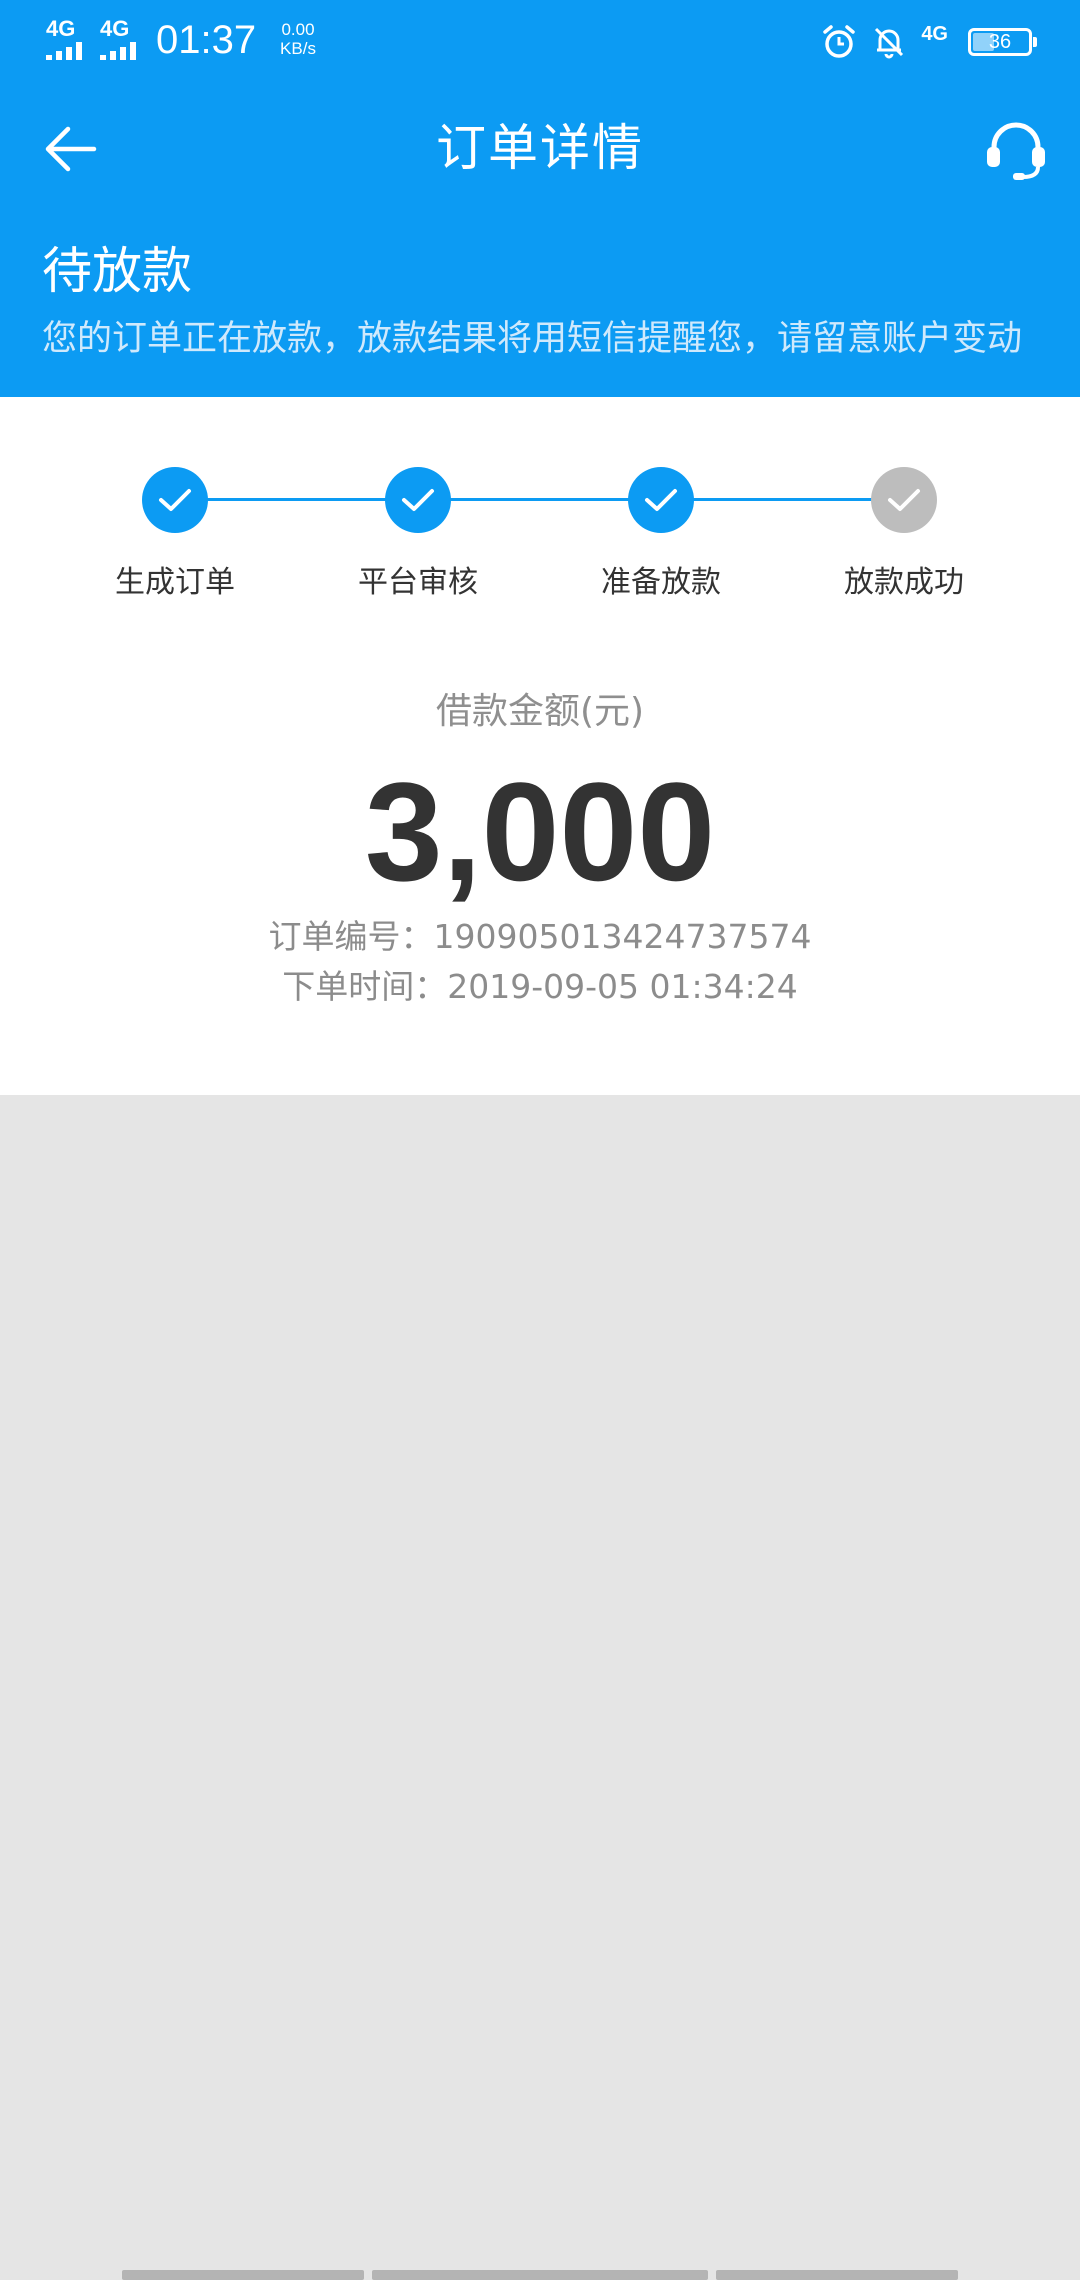  What do you see at coordinates (661, 582) in the screenshot?
I see `step-label: 准备放款` at bounding box center [661, 582].